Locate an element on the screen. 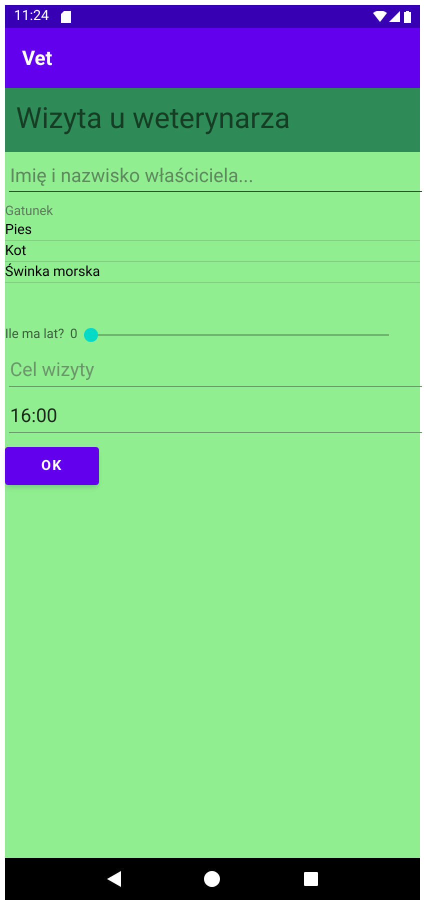  visit-purpose-field: Cel wizyty is located at coordinates (215, 370).